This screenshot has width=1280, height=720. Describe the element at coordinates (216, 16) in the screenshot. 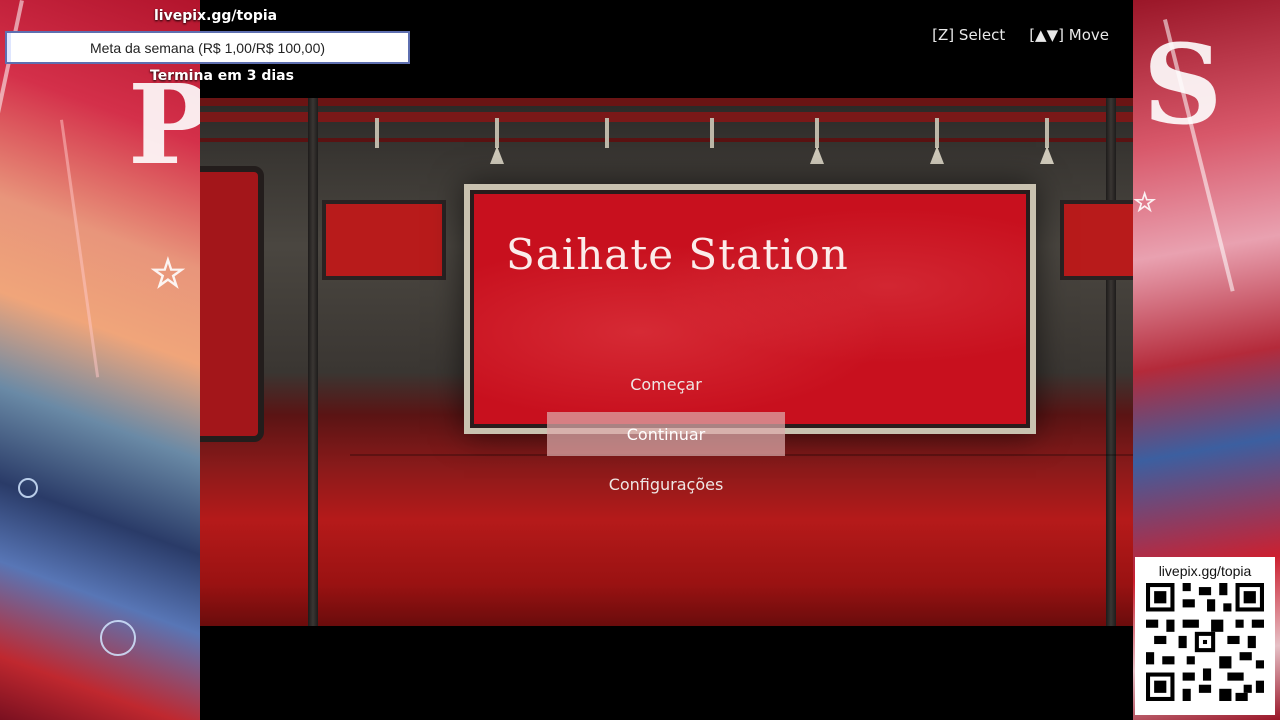

I see `stream-donation-url: livepix.gg/topia` at that location.